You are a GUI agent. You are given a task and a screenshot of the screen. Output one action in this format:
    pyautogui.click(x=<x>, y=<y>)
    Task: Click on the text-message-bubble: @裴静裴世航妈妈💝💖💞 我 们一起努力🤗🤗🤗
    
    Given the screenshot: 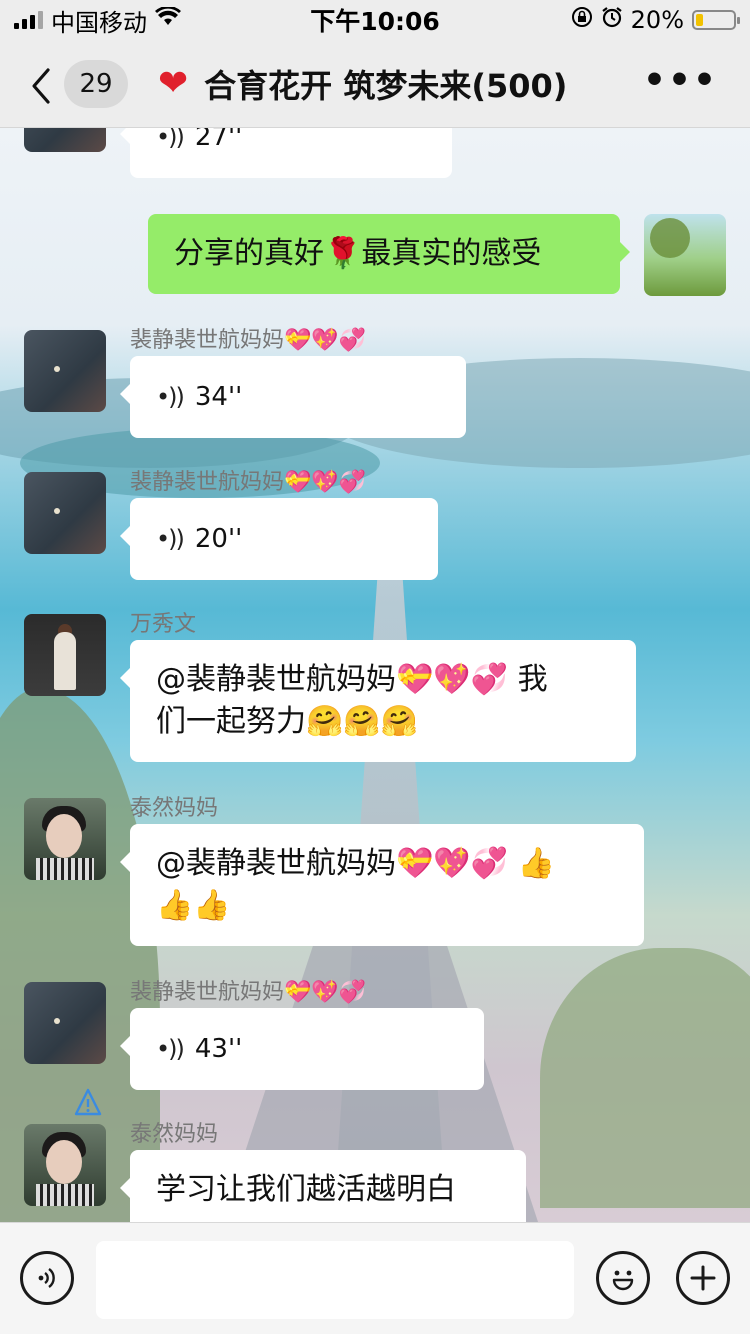 What is the action you would take?
    pyautogui.click(x=378, y=701)
    